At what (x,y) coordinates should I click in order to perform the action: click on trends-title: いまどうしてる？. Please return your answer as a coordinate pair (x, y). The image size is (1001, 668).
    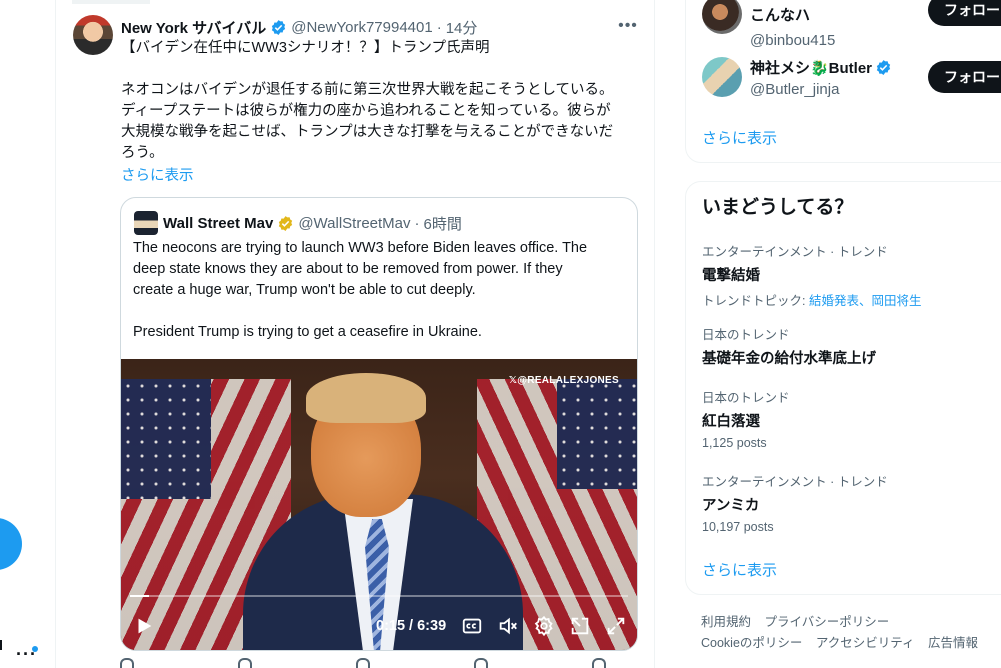
    Looking at the image, I should click on (778, 207).